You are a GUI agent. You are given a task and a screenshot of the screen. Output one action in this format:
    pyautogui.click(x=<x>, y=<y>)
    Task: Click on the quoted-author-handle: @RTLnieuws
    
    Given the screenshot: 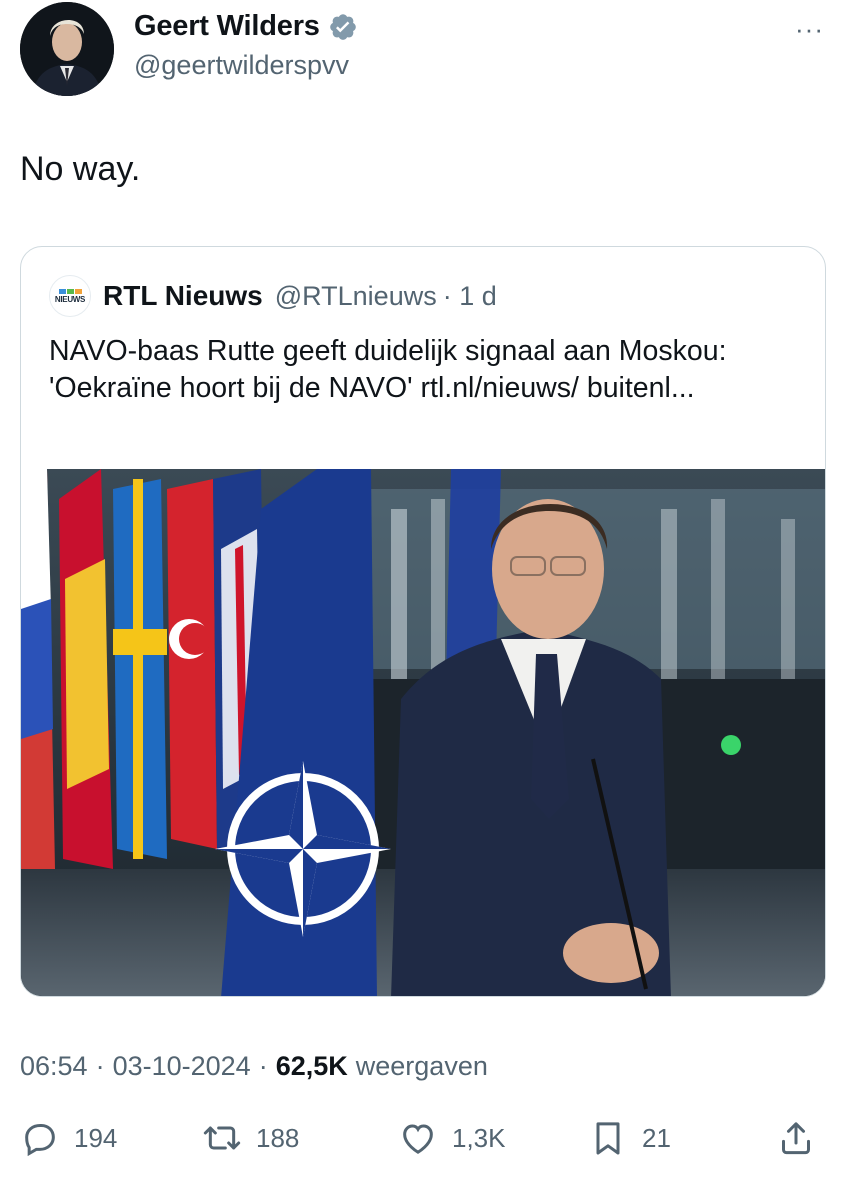 What is the action you would take?
    pyautogui.click(x=356, y=296)
    